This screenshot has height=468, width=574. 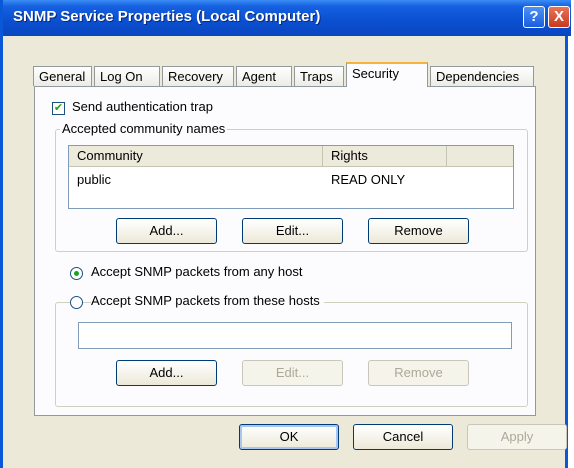 I want to click on checkmark-icon: ✔, so click(x=58, y=108).